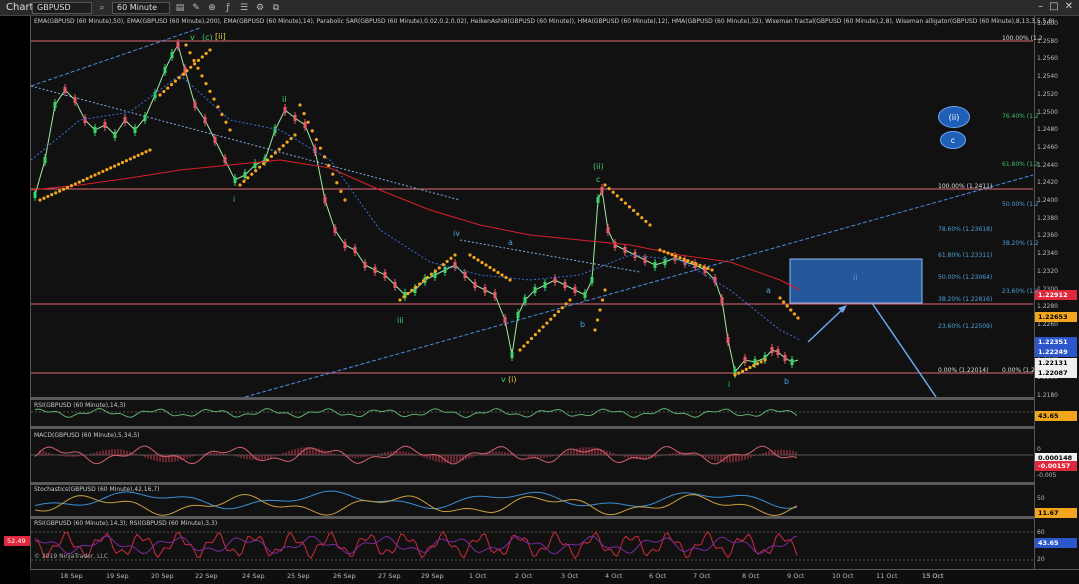 The width and height of the screenshot is (1079, 584). Describe the element at coordinates (1056, 513) in the screenshot. I see `stoch-value-tag: 11.67` at that location.